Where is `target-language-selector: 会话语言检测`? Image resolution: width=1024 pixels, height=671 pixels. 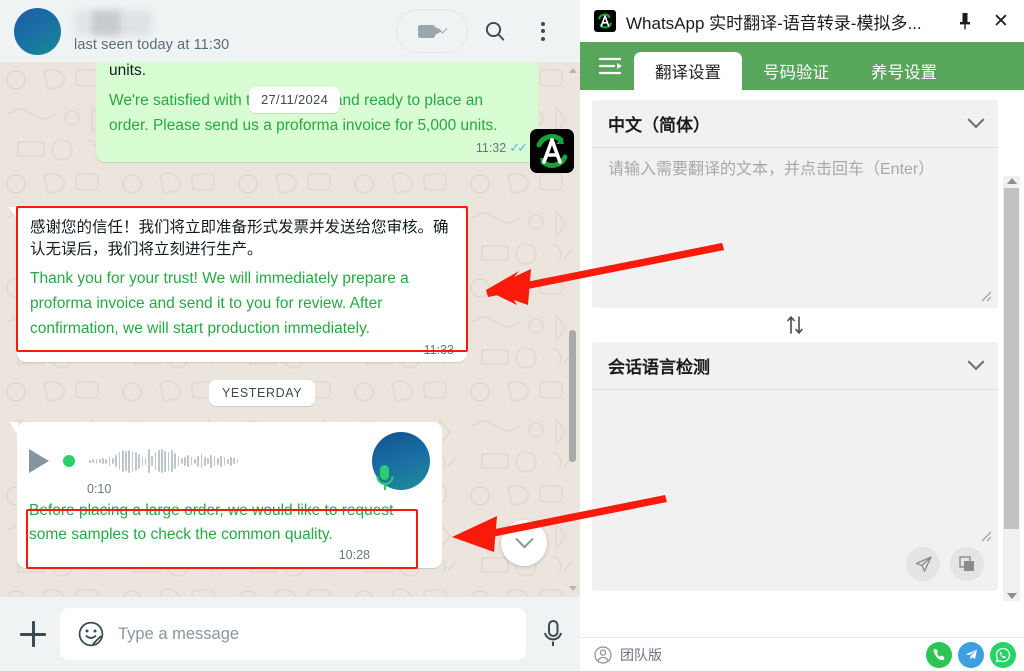 target-language-selector: 会话语言检测 is located at coordinates (795, 366).